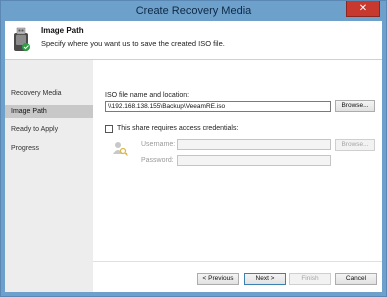 This screenshot has height=297, width=387. What do you see at coordinates (310, 279) in the screenshot?
I see `finish-button: Finish` at bounding box center [310, 279].